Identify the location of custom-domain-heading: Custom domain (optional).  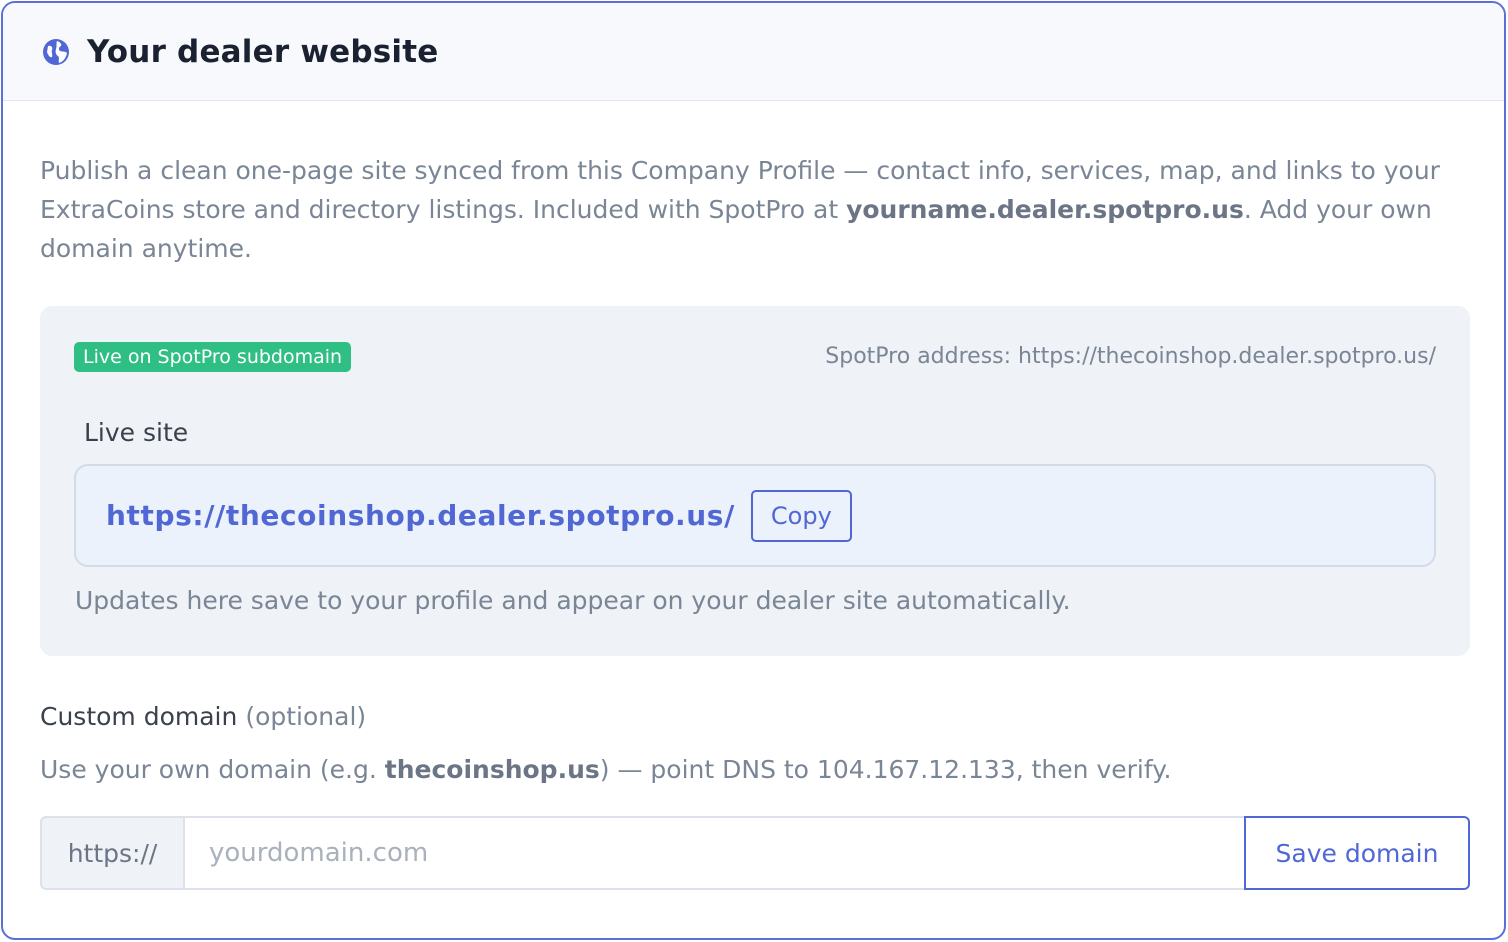
(753, 716).